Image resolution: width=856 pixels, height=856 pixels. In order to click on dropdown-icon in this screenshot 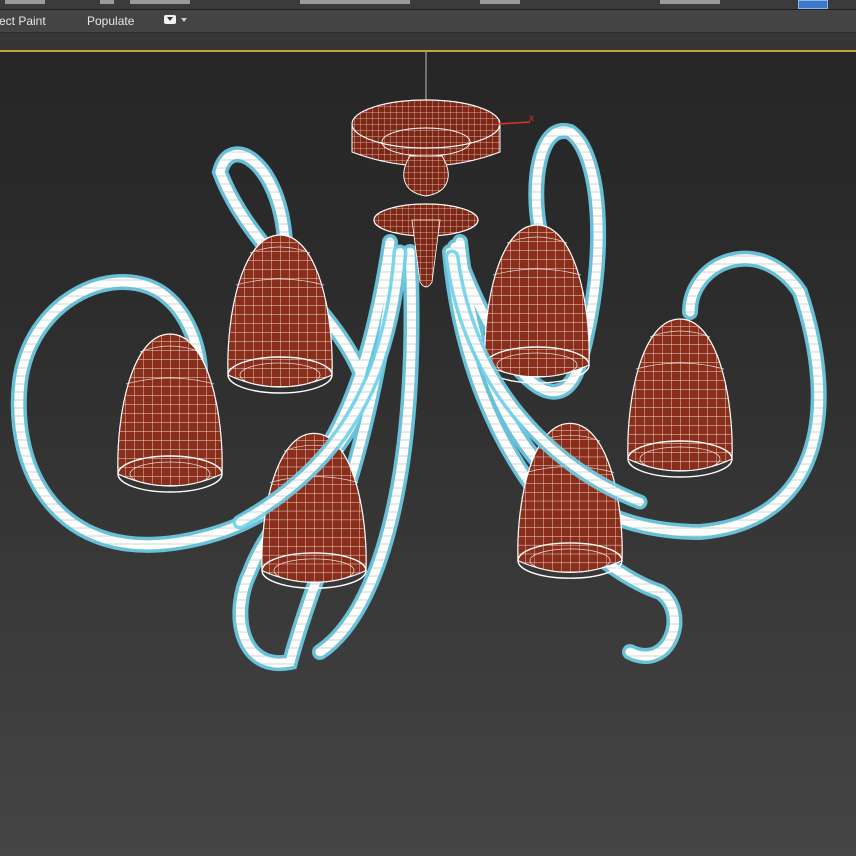, I will do `click(170, 19)`.